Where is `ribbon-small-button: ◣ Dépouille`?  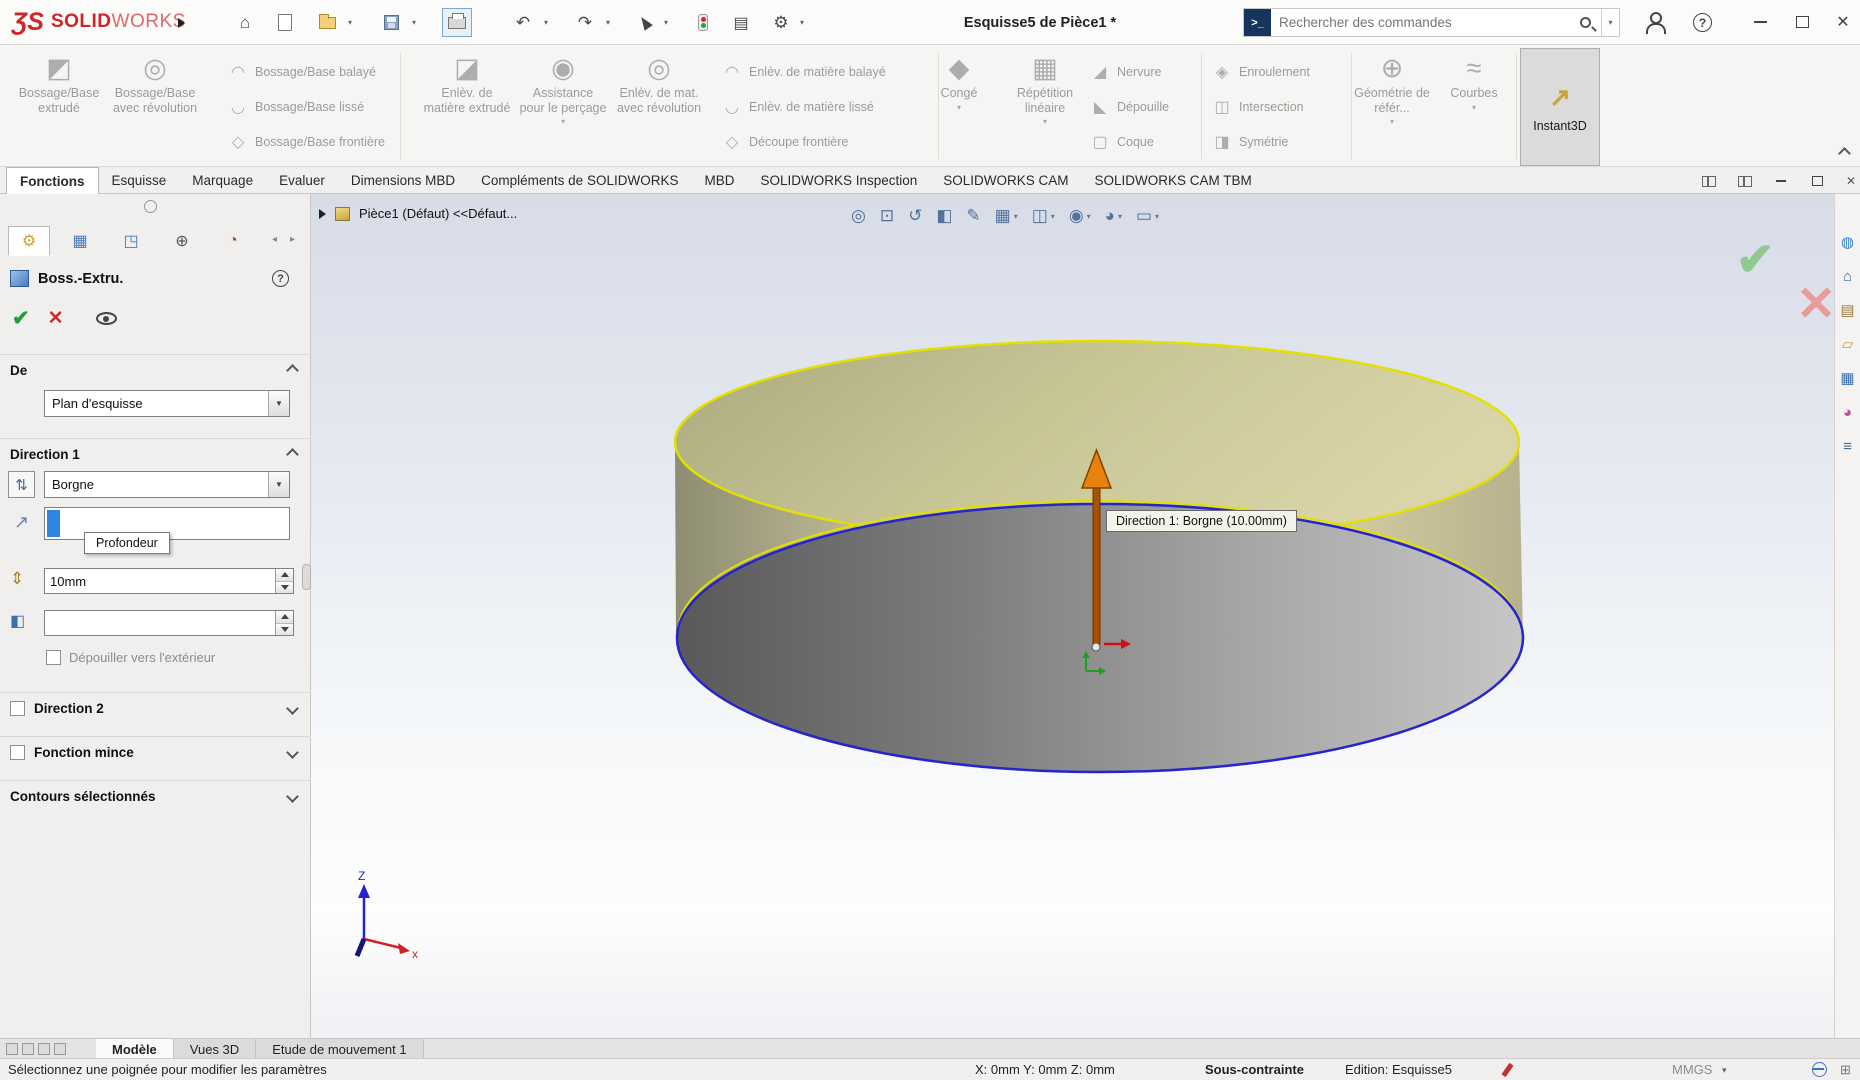
ribbon-small-button: ◣ Dépouille is located at coordinates (1129, 106).